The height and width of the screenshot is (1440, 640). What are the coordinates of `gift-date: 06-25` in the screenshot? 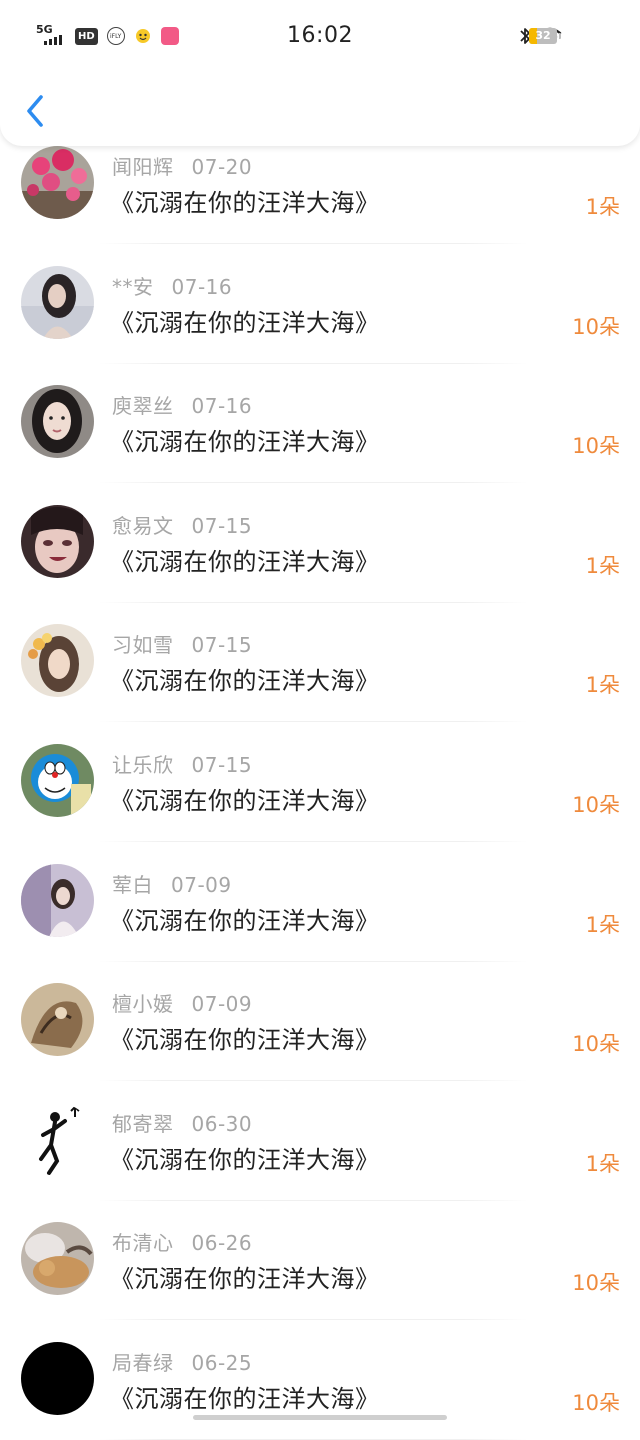 It's located at (222, 1363).